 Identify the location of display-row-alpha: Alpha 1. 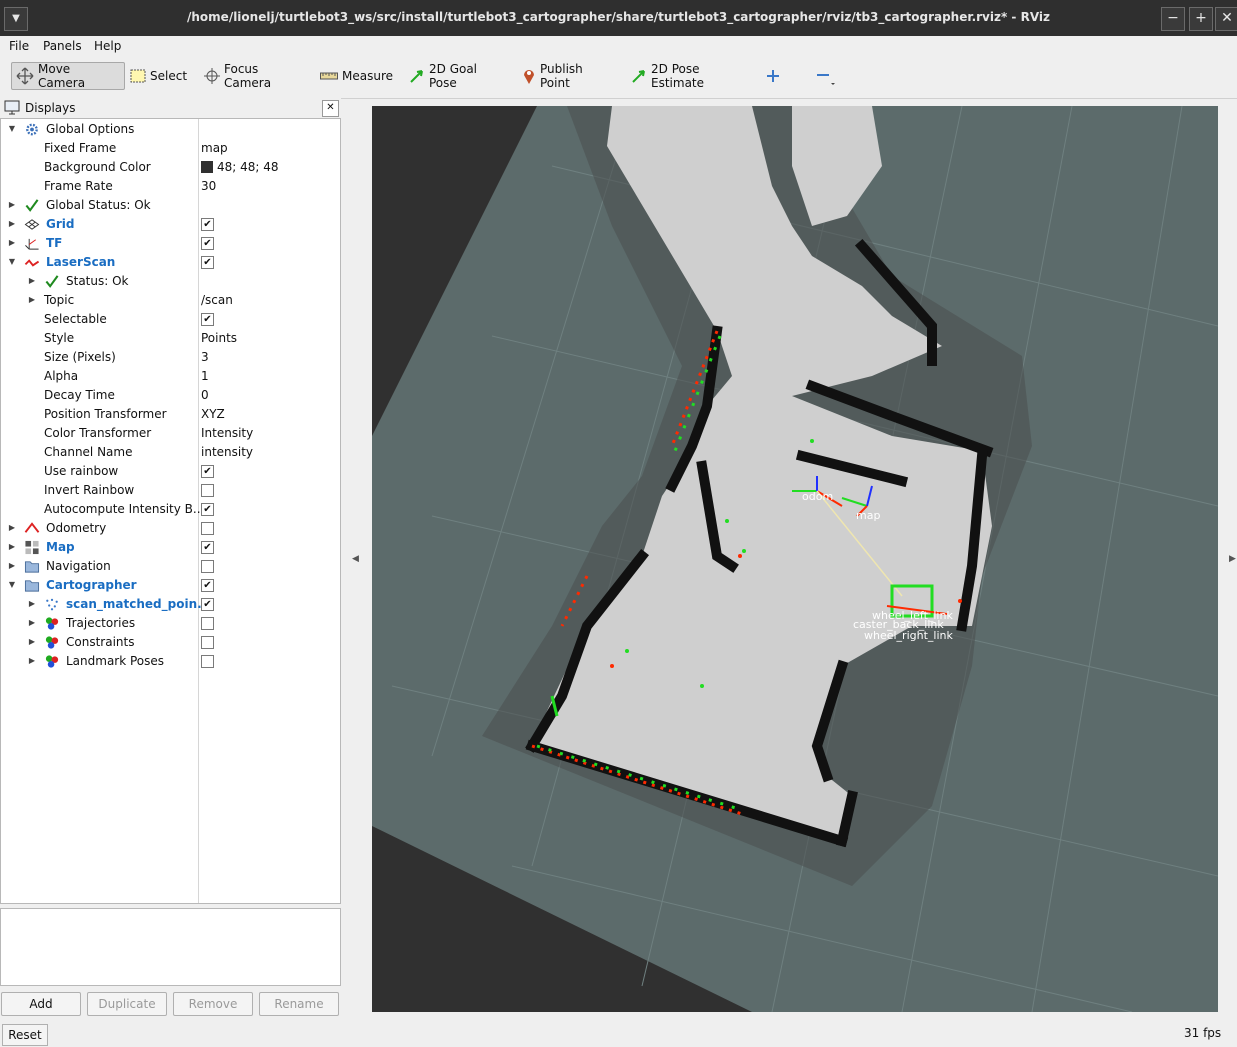
(170, 376).